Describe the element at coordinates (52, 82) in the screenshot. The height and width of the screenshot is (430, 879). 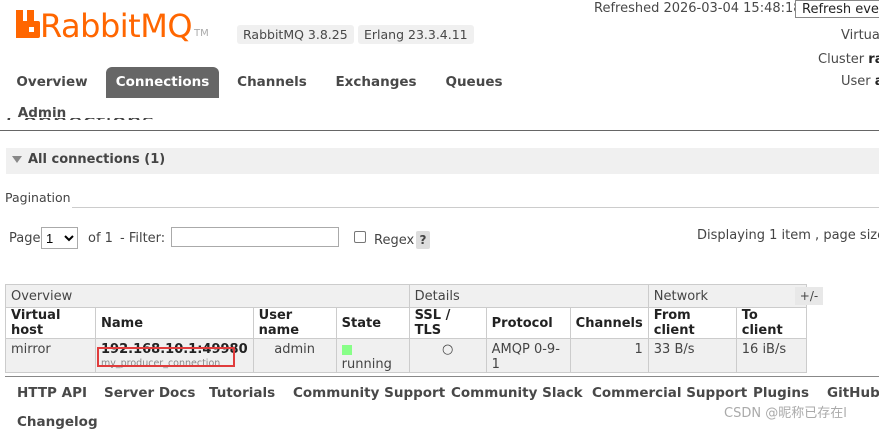
I see `tab-overview: Overview` at that location.